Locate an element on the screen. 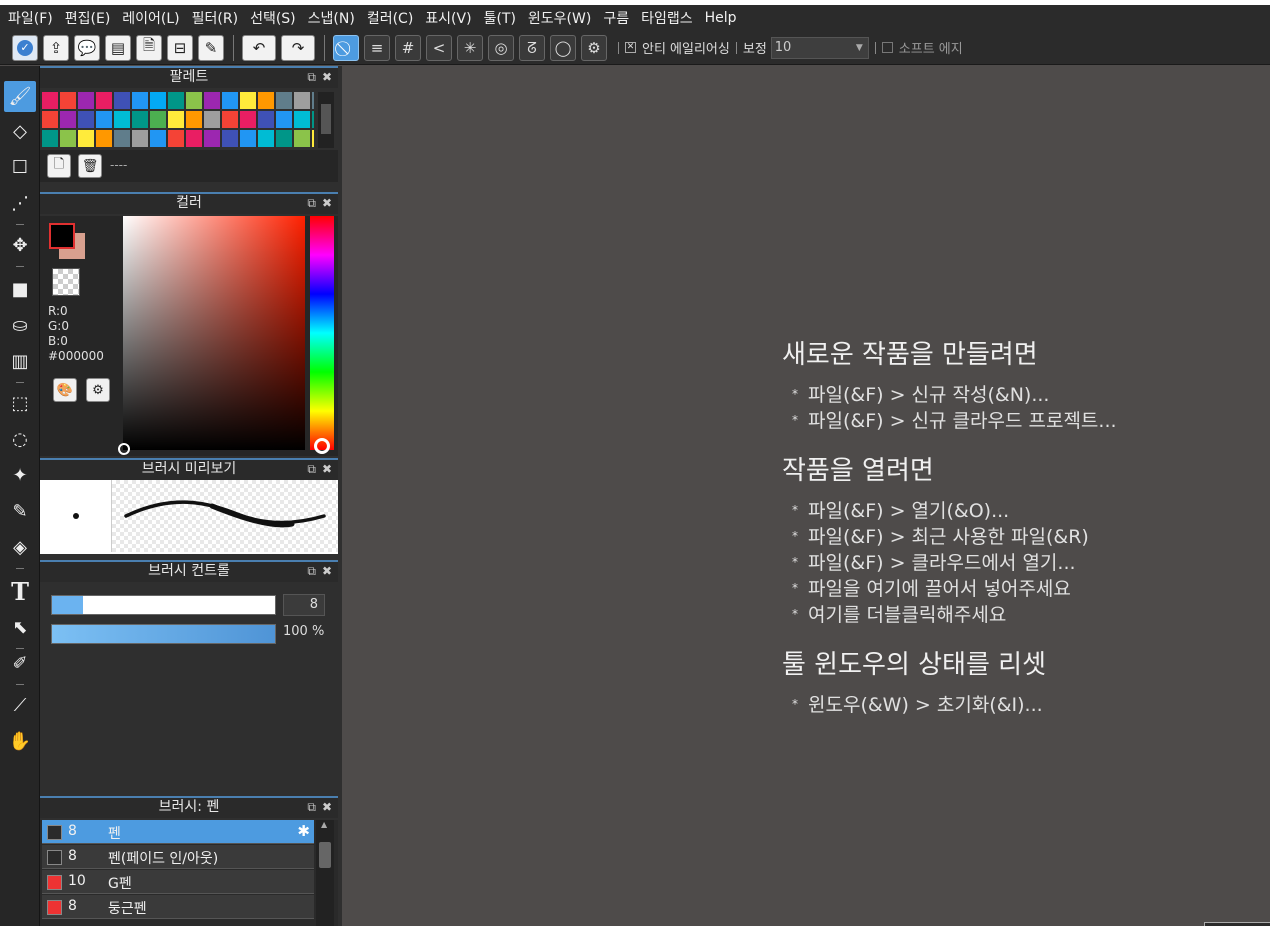 Image resolution: width=1270 pixels, height=926 pixels. new-palette-button: 🗋 is located at coordinates (59, 166).